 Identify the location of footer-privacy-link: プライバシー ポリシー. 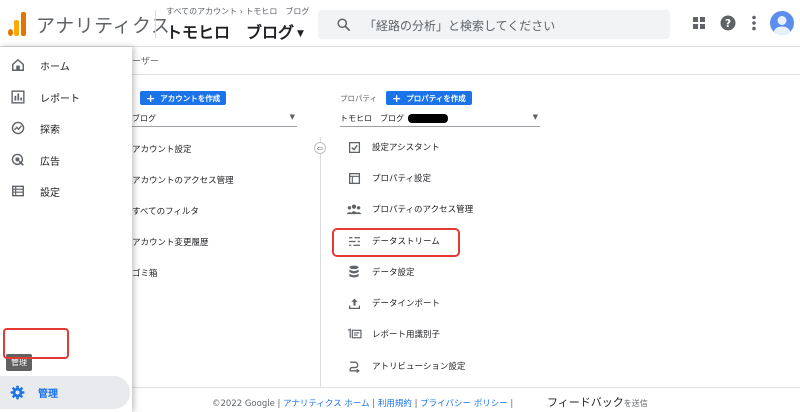
(464, 404).